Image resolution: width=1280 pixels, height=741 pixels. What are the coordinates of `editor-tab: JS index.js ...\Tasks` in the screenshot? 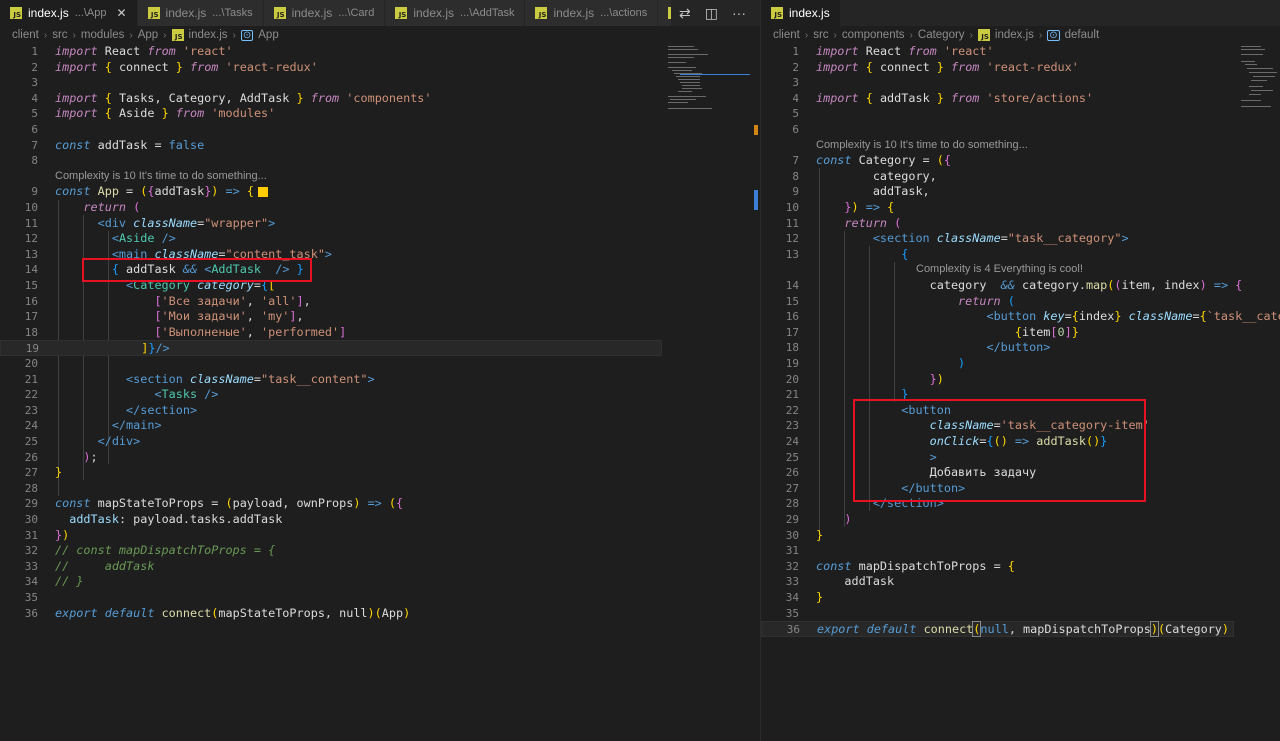 It's located at (200, 13).